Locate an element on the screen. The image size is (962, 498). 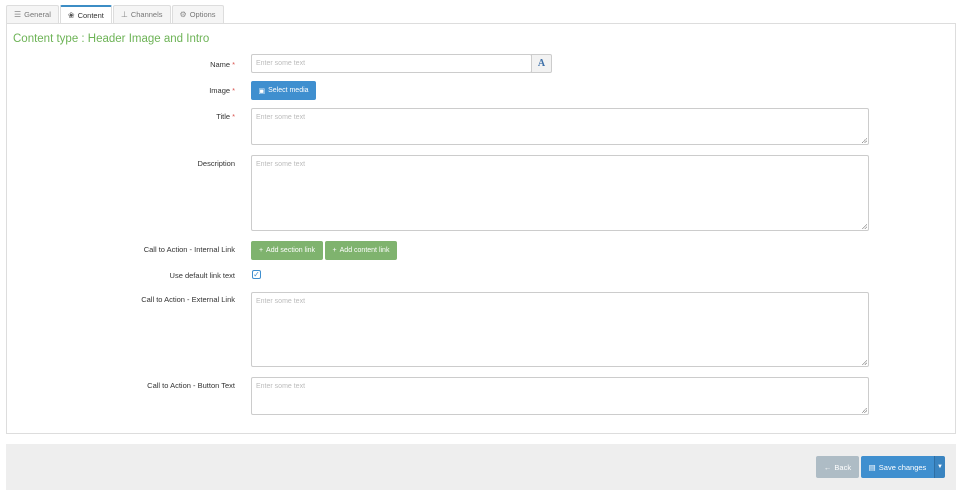
tab-general: ☰ General is located at coordinates (32, 14).